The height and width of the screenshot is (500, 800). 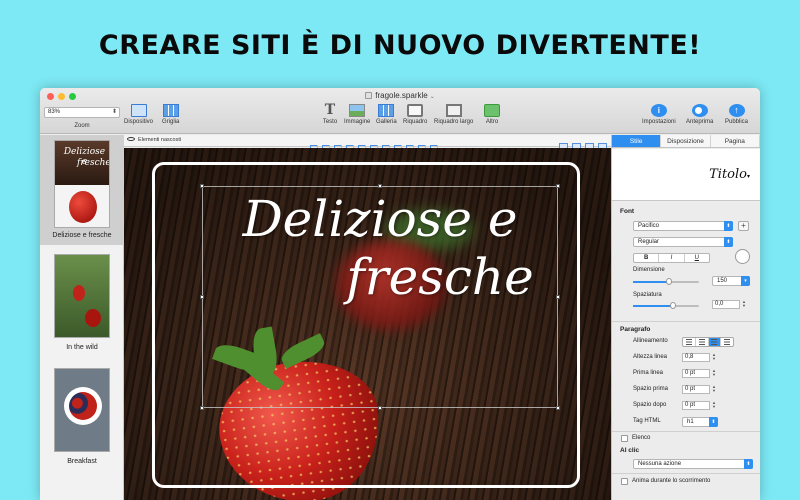 What do you see at coordinates (737, 122) in the screenshot?
I see `publish-label: Pubblica` at bounding box center [737, 122].